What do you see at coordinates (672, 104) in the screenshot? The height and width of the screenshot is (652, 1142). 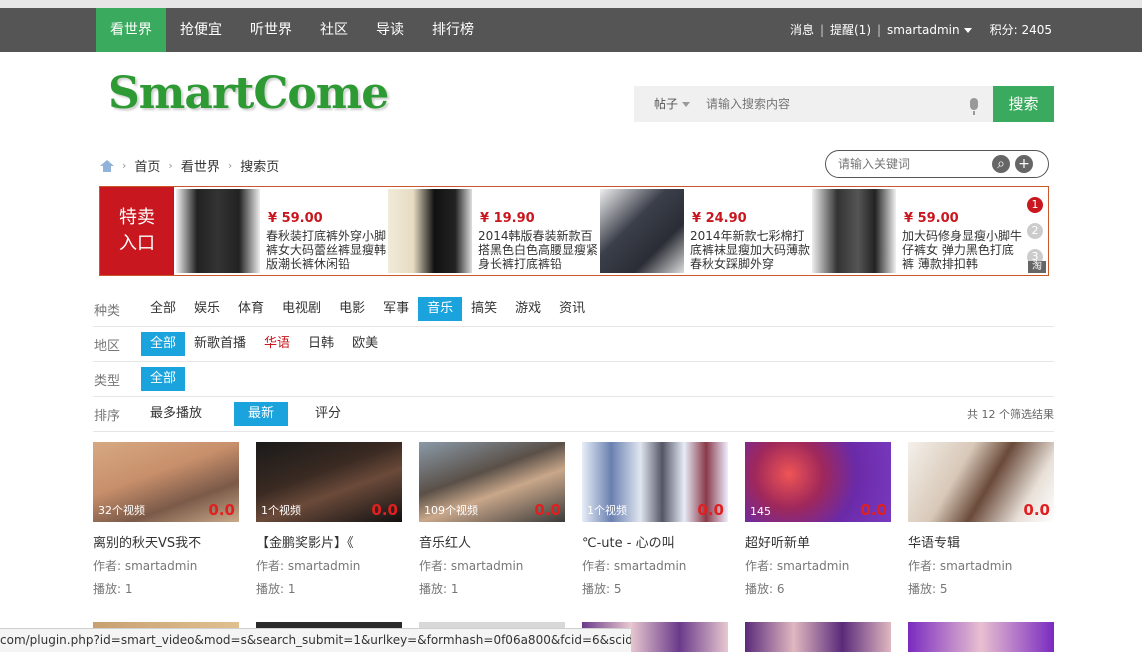 I see `search-category-select: 帖子` at bounding box center [672, 104].